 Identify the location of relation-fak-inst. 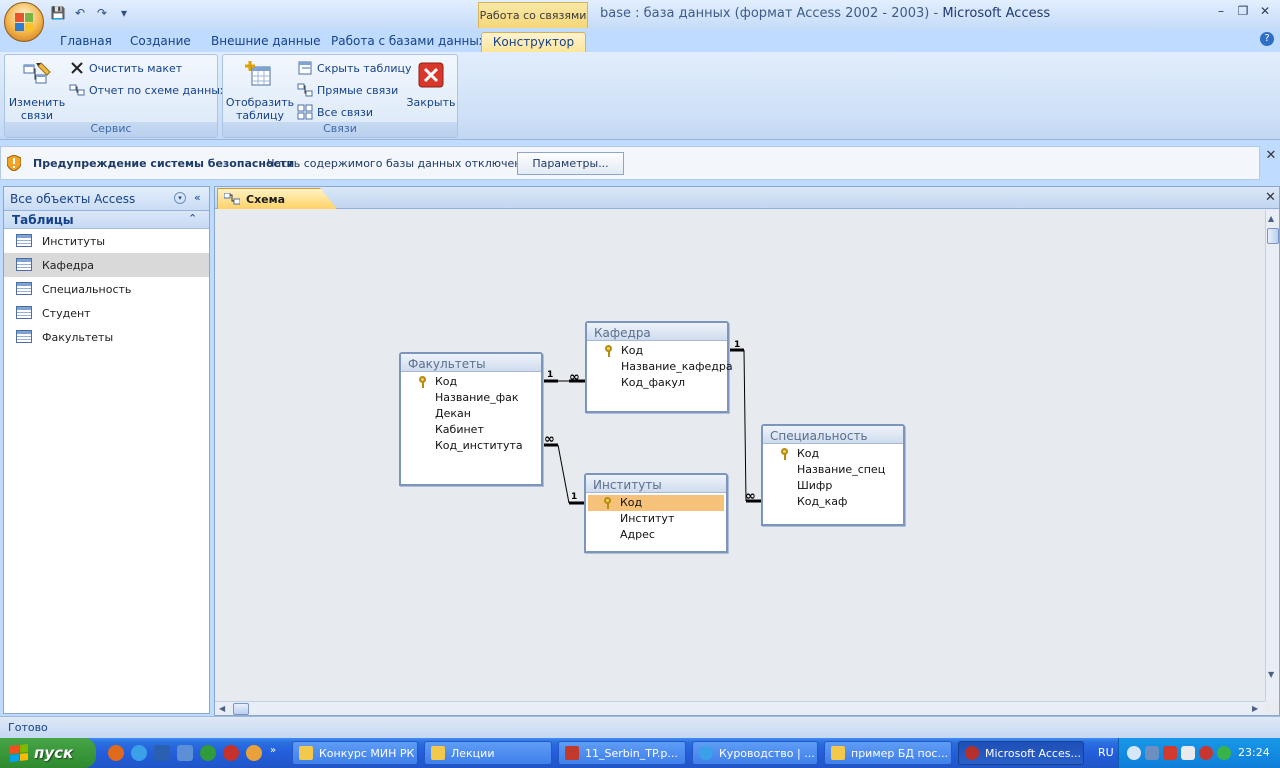
(563, 474).